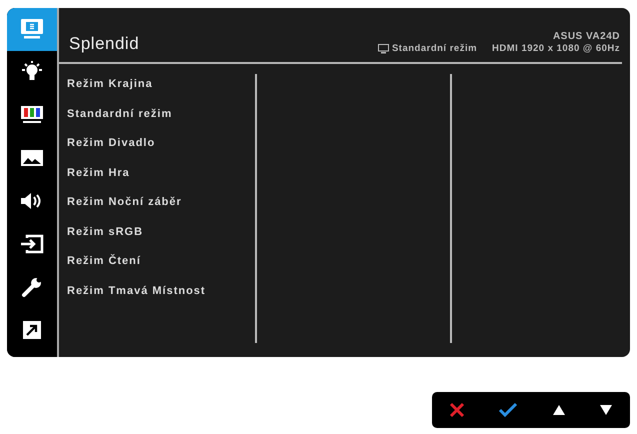 This screenshot has height=434, width=637. What do you see at coordinates (556, 48) in the screenshot?
I see `signal-info: HDMI 1920 x 1080 @ 60Hz` at bounding box center [556, 48].